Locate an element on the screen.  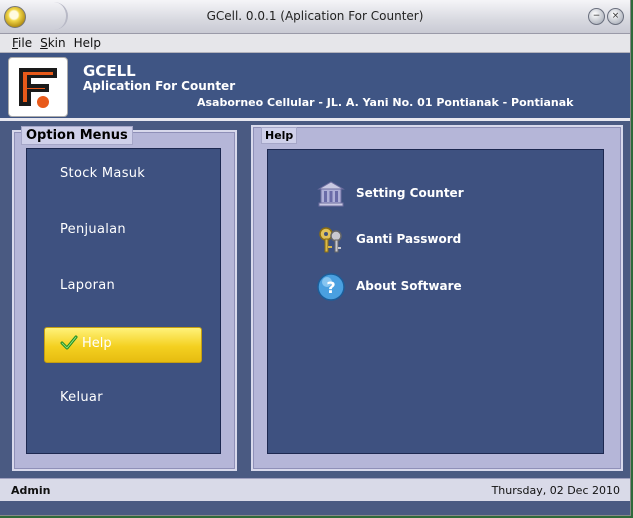
keys-icon is located at coordinates (330, 240).